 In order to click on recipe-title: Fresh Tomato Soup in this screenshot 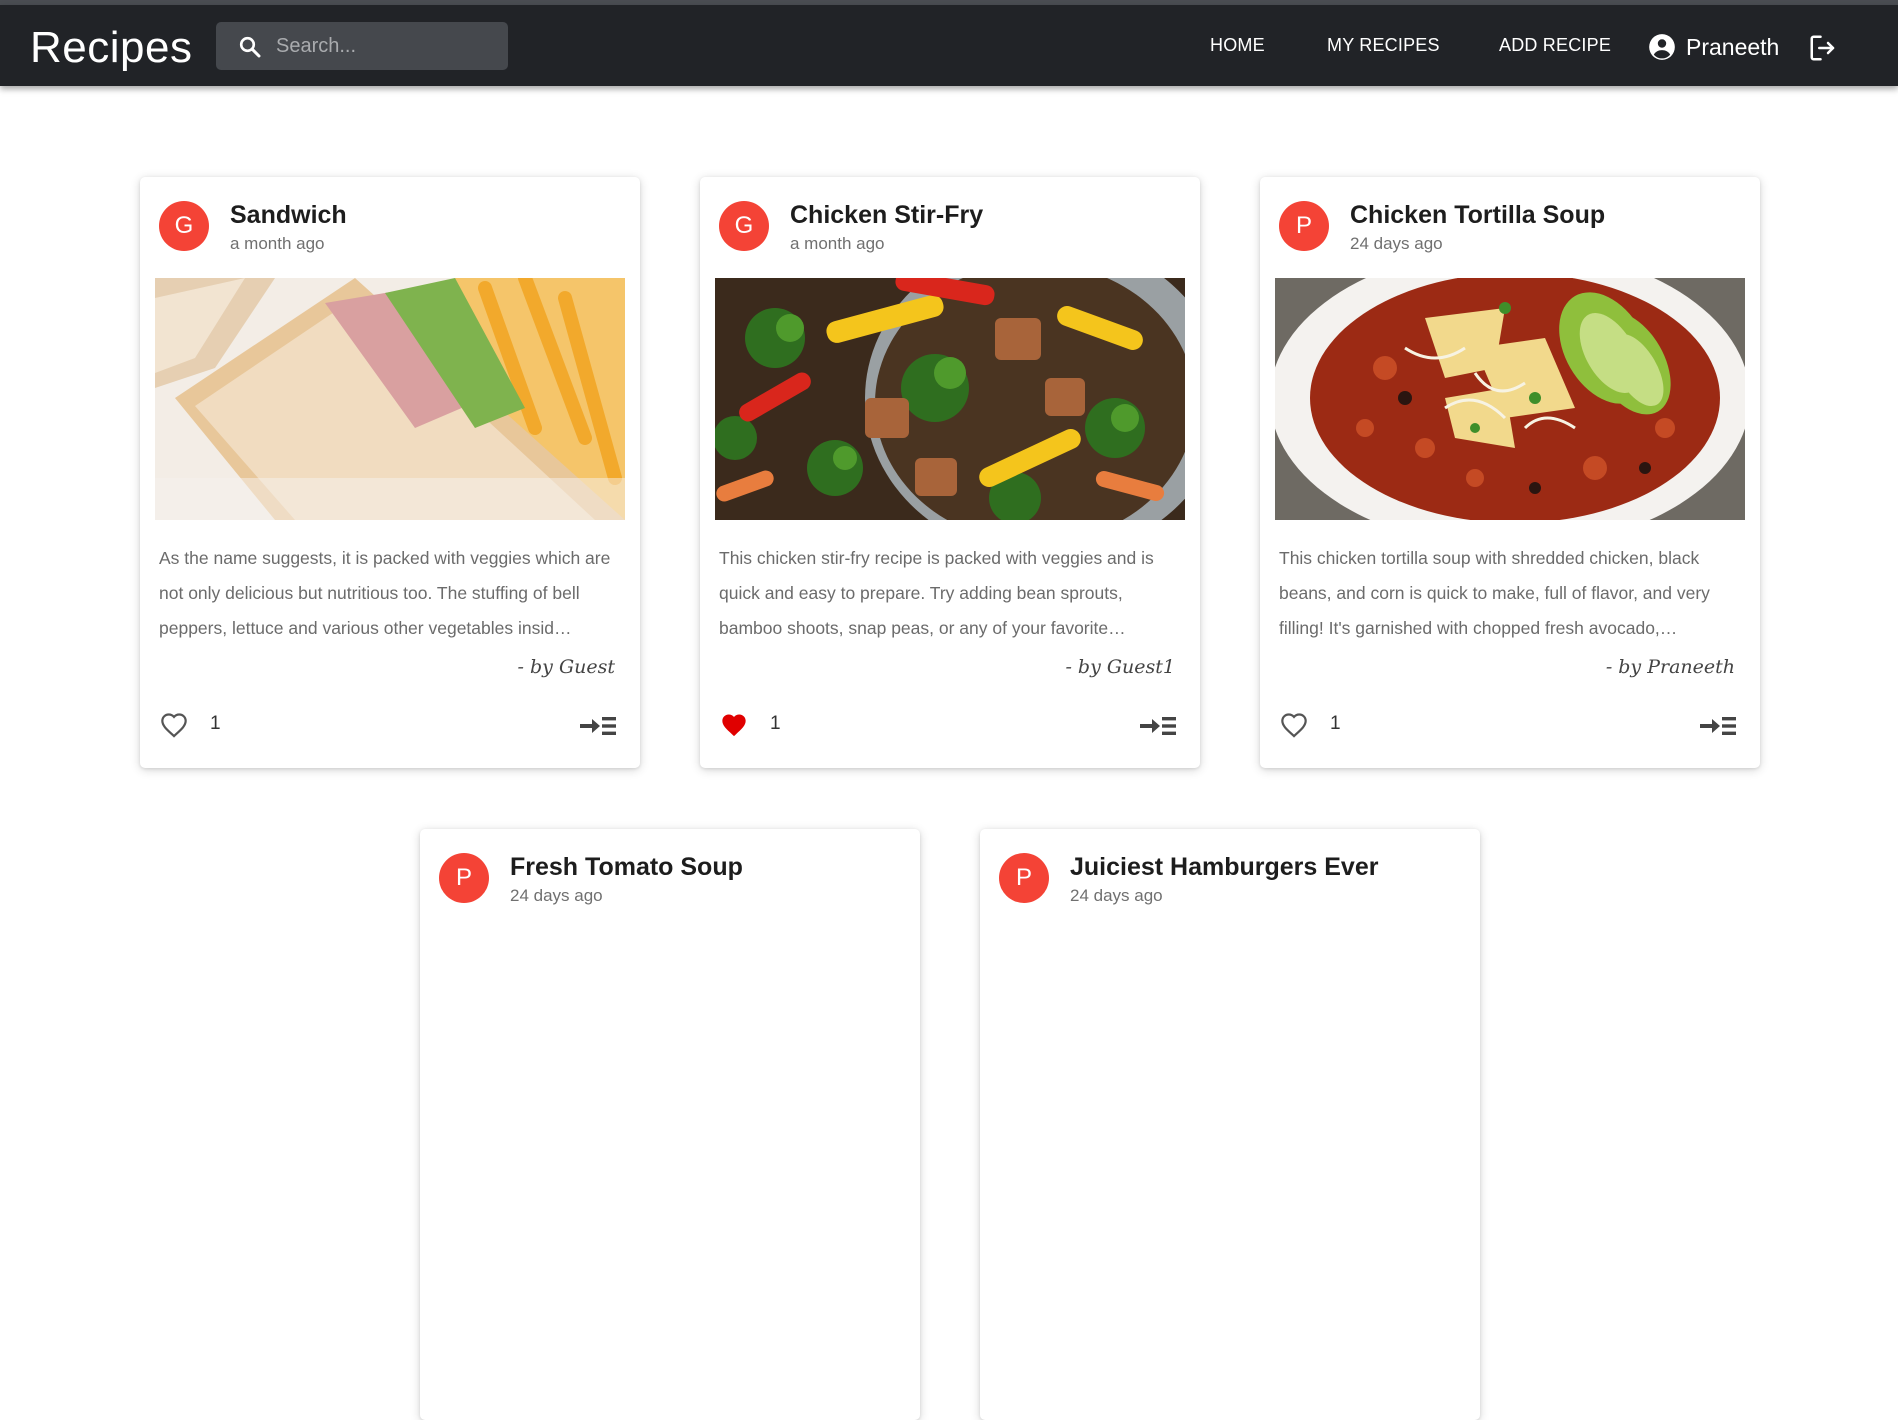, I will do `click(626, 867)`.